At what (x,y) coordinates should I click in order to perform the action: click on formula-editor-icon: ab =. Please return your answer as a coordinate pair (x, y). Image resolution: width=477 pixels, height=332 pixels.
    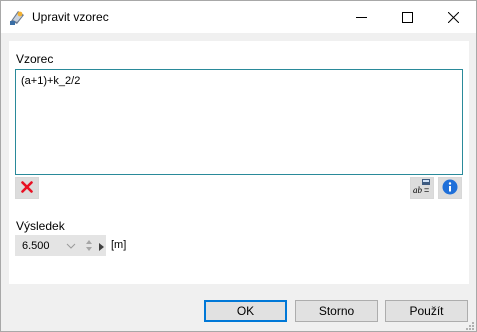
    Looking at the image, I should click on (422, 188).